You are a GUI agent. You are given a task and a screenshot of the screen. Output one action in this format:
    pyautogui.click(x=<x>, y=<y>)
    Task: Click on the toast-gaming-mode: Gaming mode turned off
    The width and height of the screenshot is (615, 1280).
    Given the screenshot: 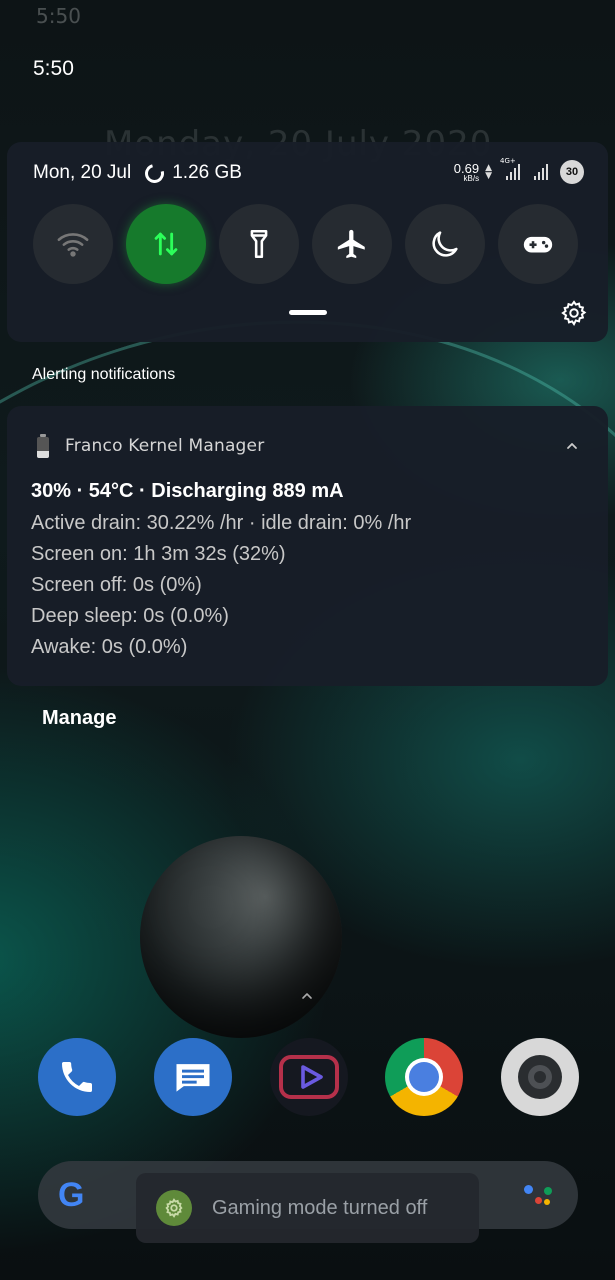 What is the action you would take?
    pyautogui.click(x=307, y=1208)
    